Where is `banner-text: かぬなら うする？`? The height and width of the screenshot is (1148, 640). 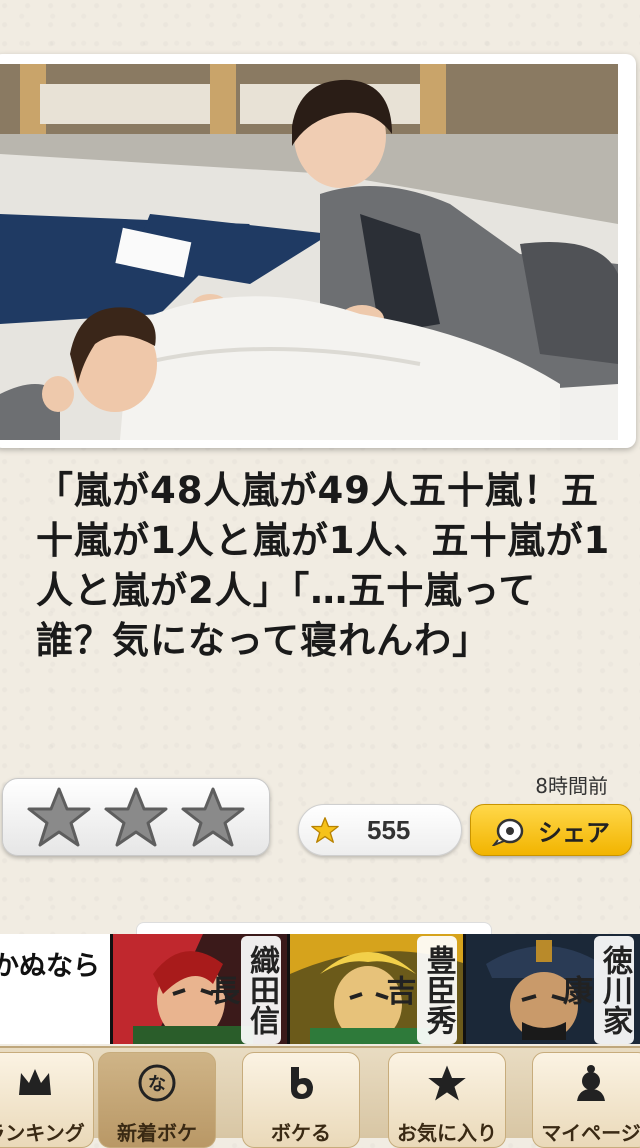
banner-text: かぬなら うする？ is located at coordinates (55, 989).